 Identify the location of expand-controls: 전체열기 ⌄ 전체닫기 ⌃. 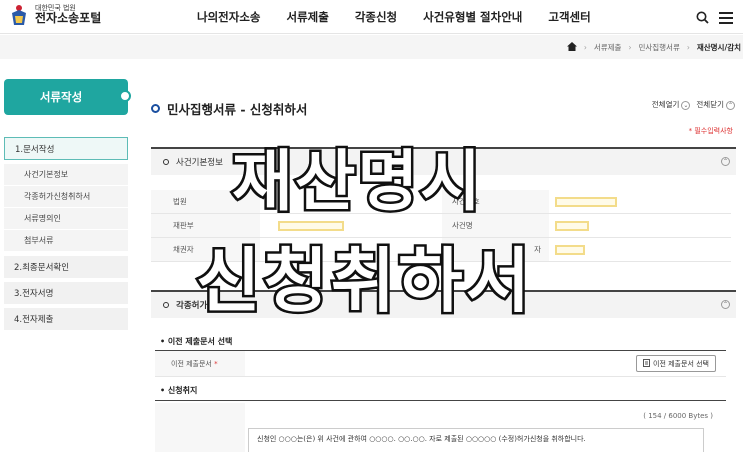
(693, 104).